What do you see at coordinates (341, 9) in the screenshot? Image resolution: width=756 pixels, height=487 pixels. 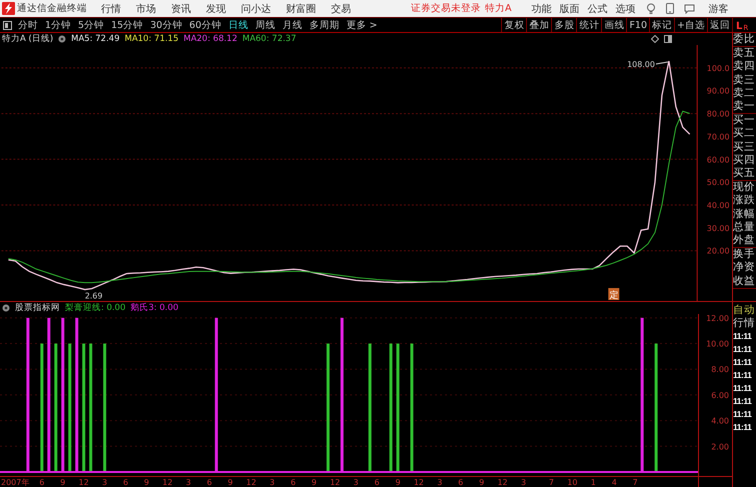 I see `menu-item: 交易` at bounding box center [341, 9].